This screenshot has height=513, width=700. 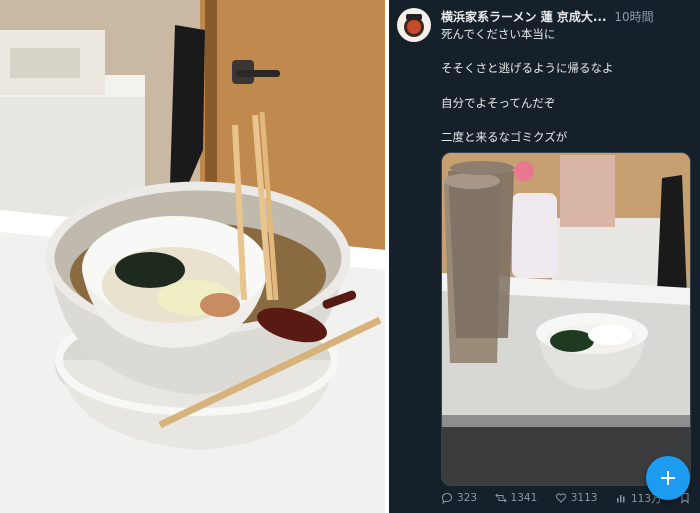 I want to click on avatar, so click(x=414, y=25).